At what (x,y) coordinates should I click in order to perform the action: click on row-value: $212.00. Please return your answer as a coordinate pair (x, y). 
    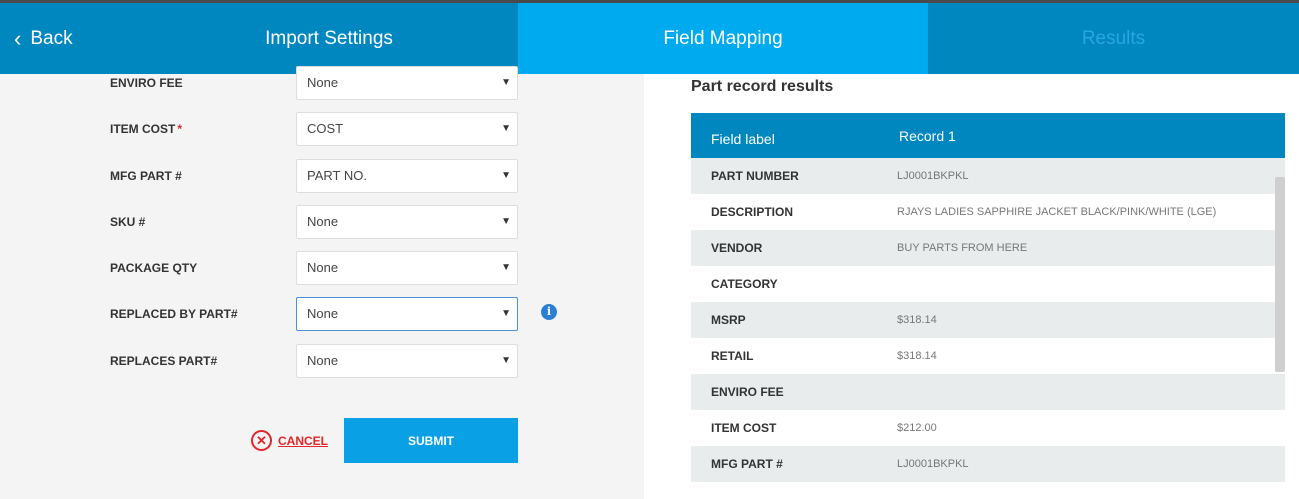
    Looking at the image, I should click on (917, 428).